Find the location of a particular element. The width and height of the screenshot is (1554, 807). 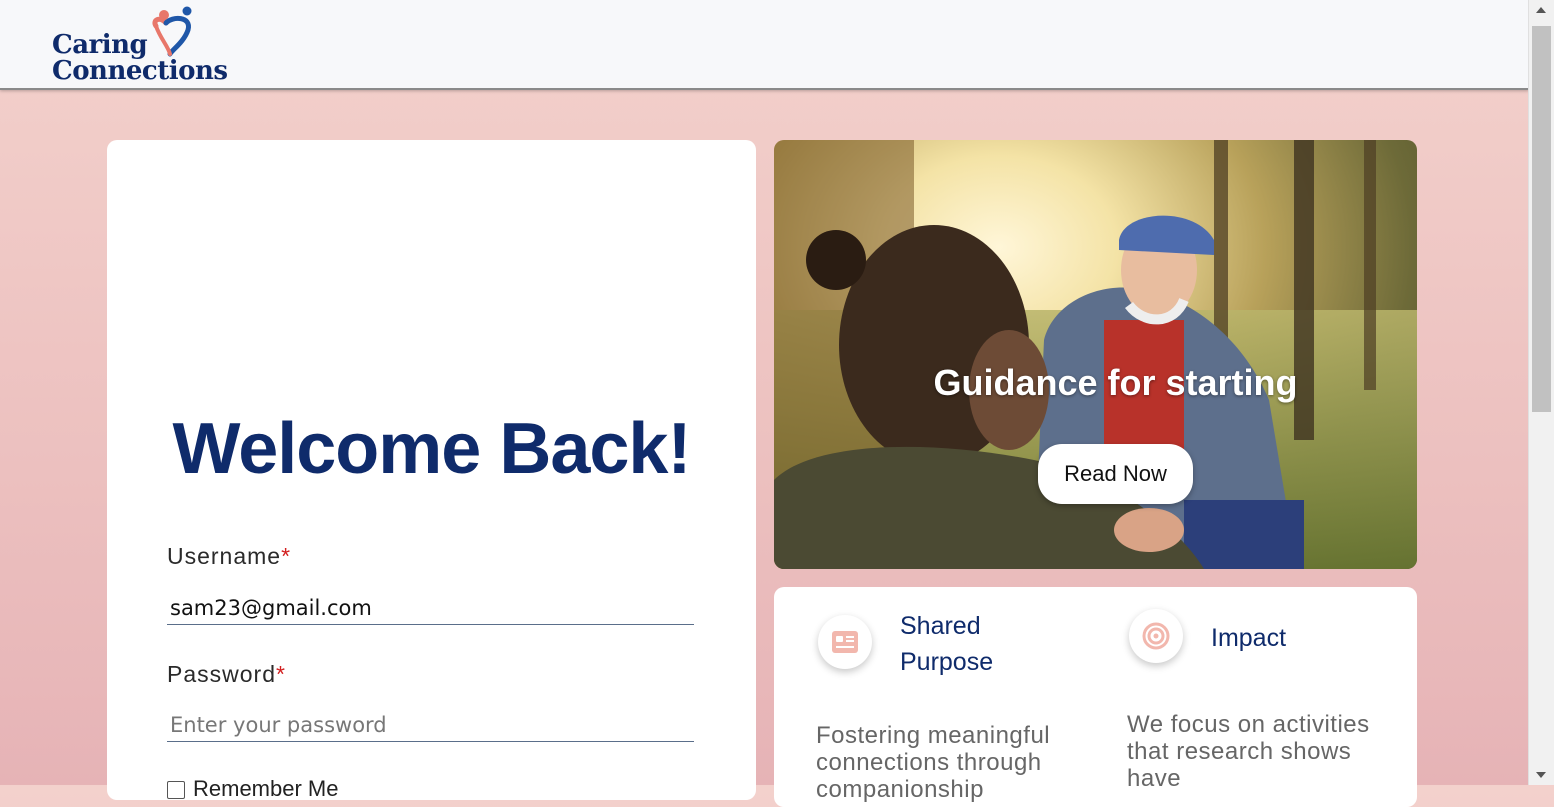

remember-me-label: Remember Me is located at coordinates (266, 788).